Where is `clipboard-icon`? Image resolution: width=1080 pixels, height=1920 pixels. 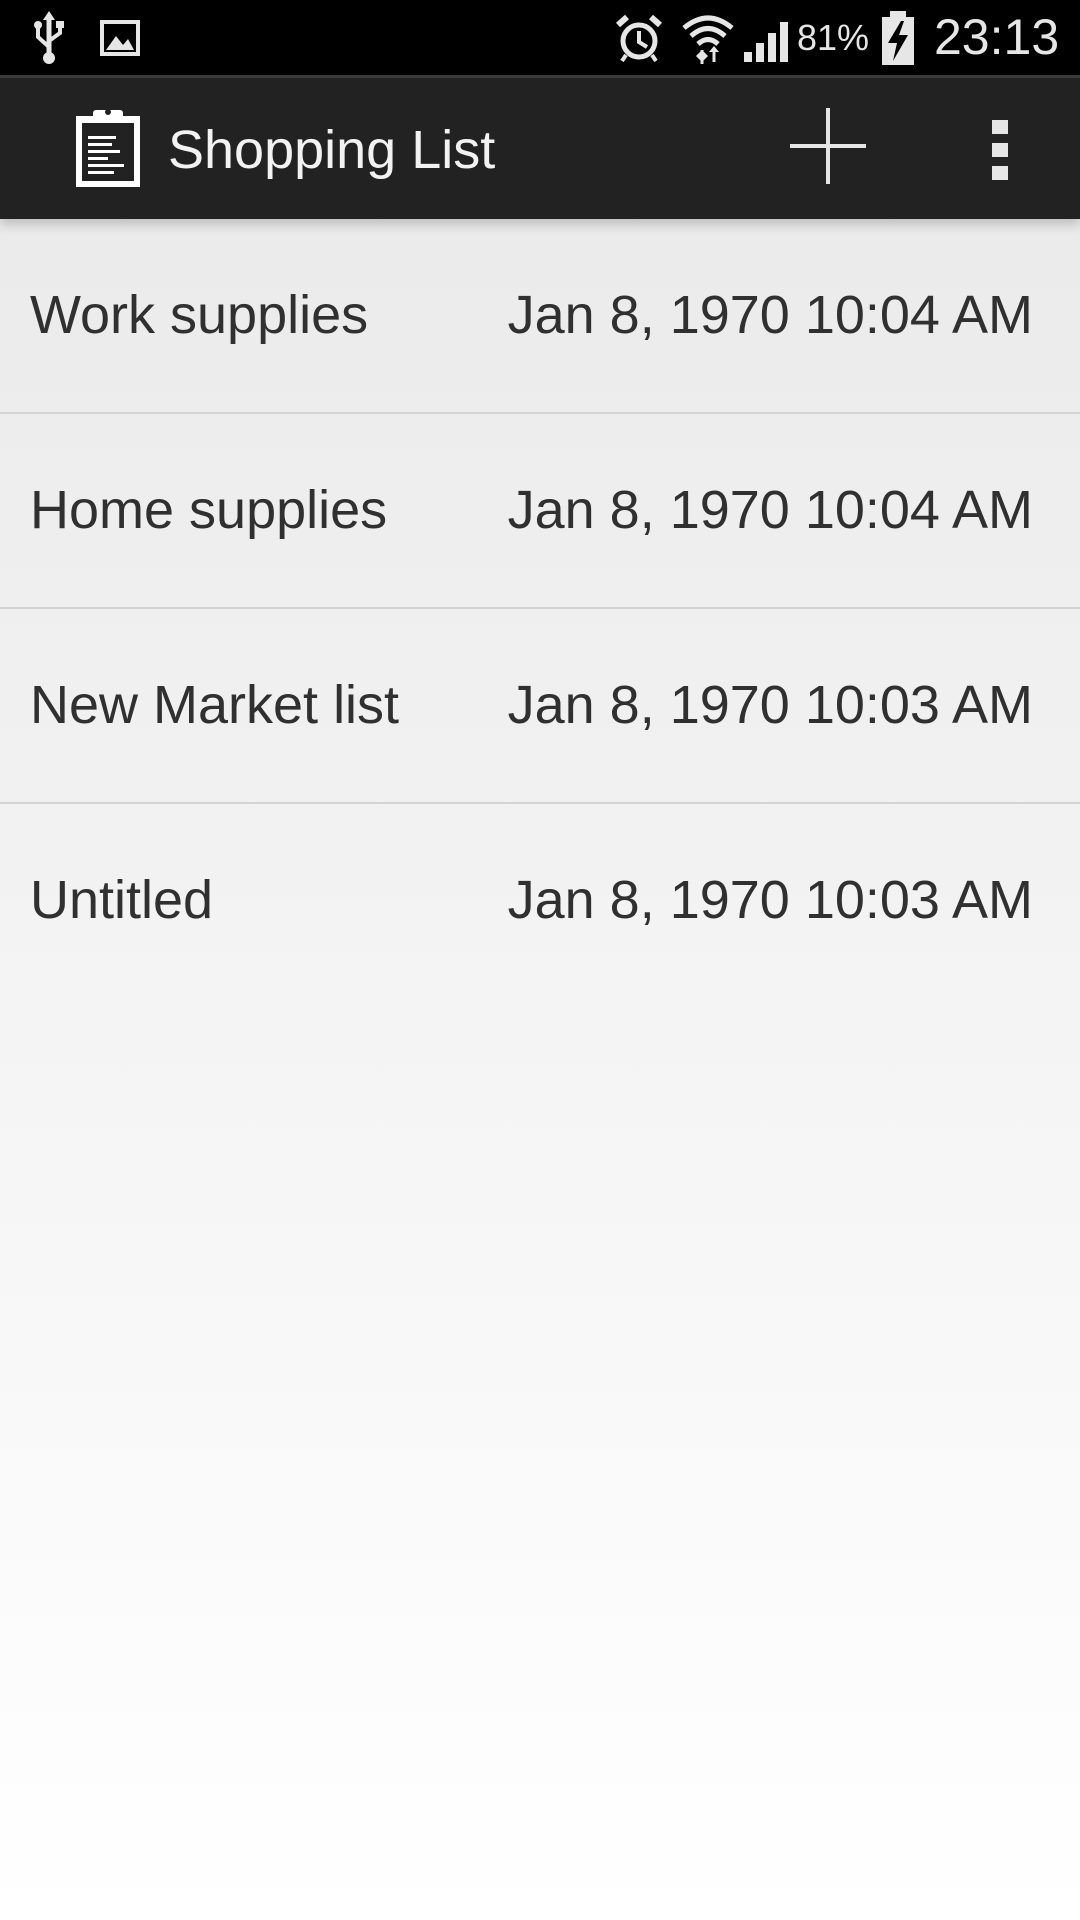 clipboard-icon is located at coordinates (108, 148).